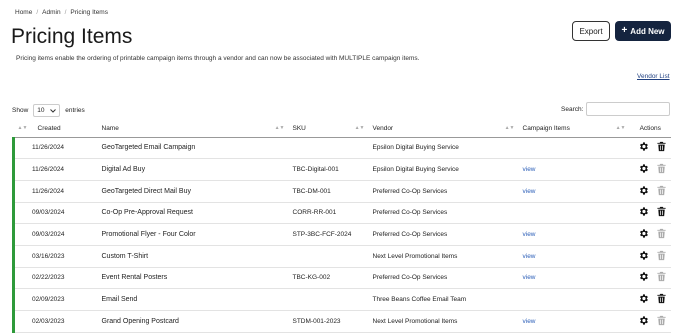 This screenshot has height=336, width=688. Describe the element at coordinates (20, 110) in the screenshot. I see `show-label: Show` at that location.